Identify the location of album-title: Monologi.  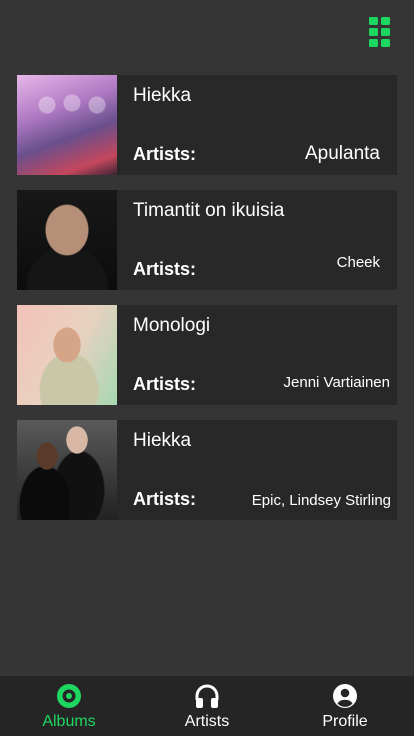
(172, 325).